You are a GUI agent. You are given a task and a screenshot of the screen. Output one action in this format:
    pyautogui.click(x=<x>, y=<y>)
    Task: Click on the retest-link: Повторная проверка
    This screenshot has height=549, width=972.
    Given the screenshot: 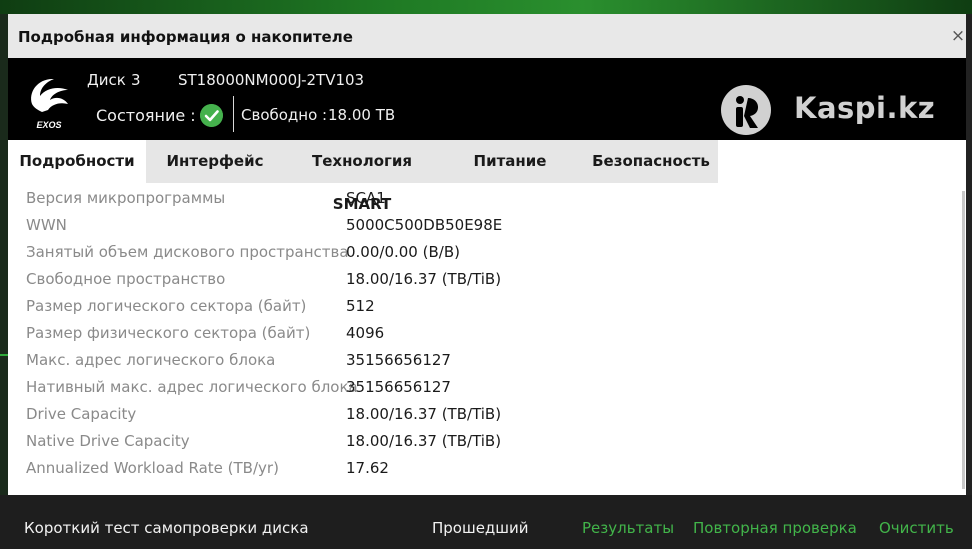 What is the action you would take?
    pyautogui.click(x=775, y=528)
    